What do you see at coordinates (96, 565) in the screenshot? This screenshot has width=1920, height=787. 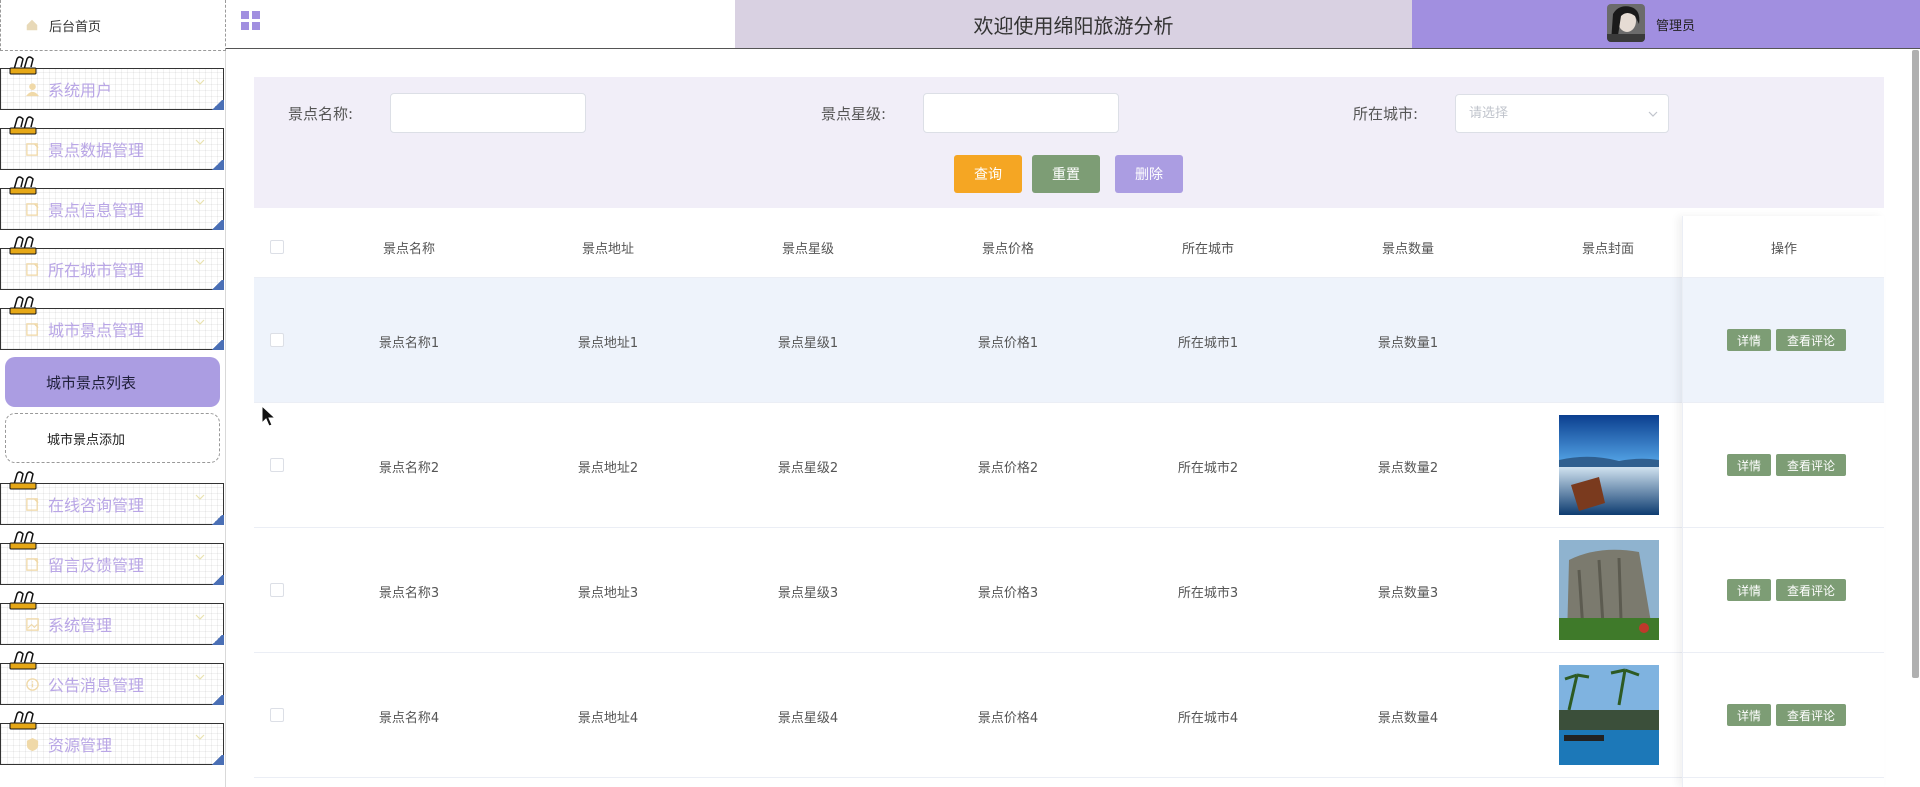 I see `sidebar-item-label: 留言反馈管理` at bounding box center [96, 565].